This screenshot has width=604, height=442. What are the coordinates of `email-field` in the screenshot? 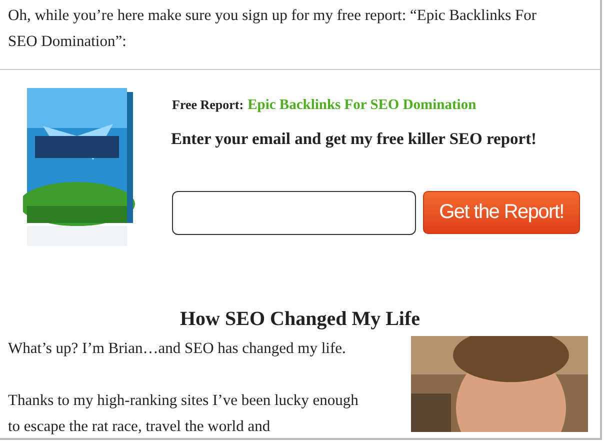 It's located at (294, 213).